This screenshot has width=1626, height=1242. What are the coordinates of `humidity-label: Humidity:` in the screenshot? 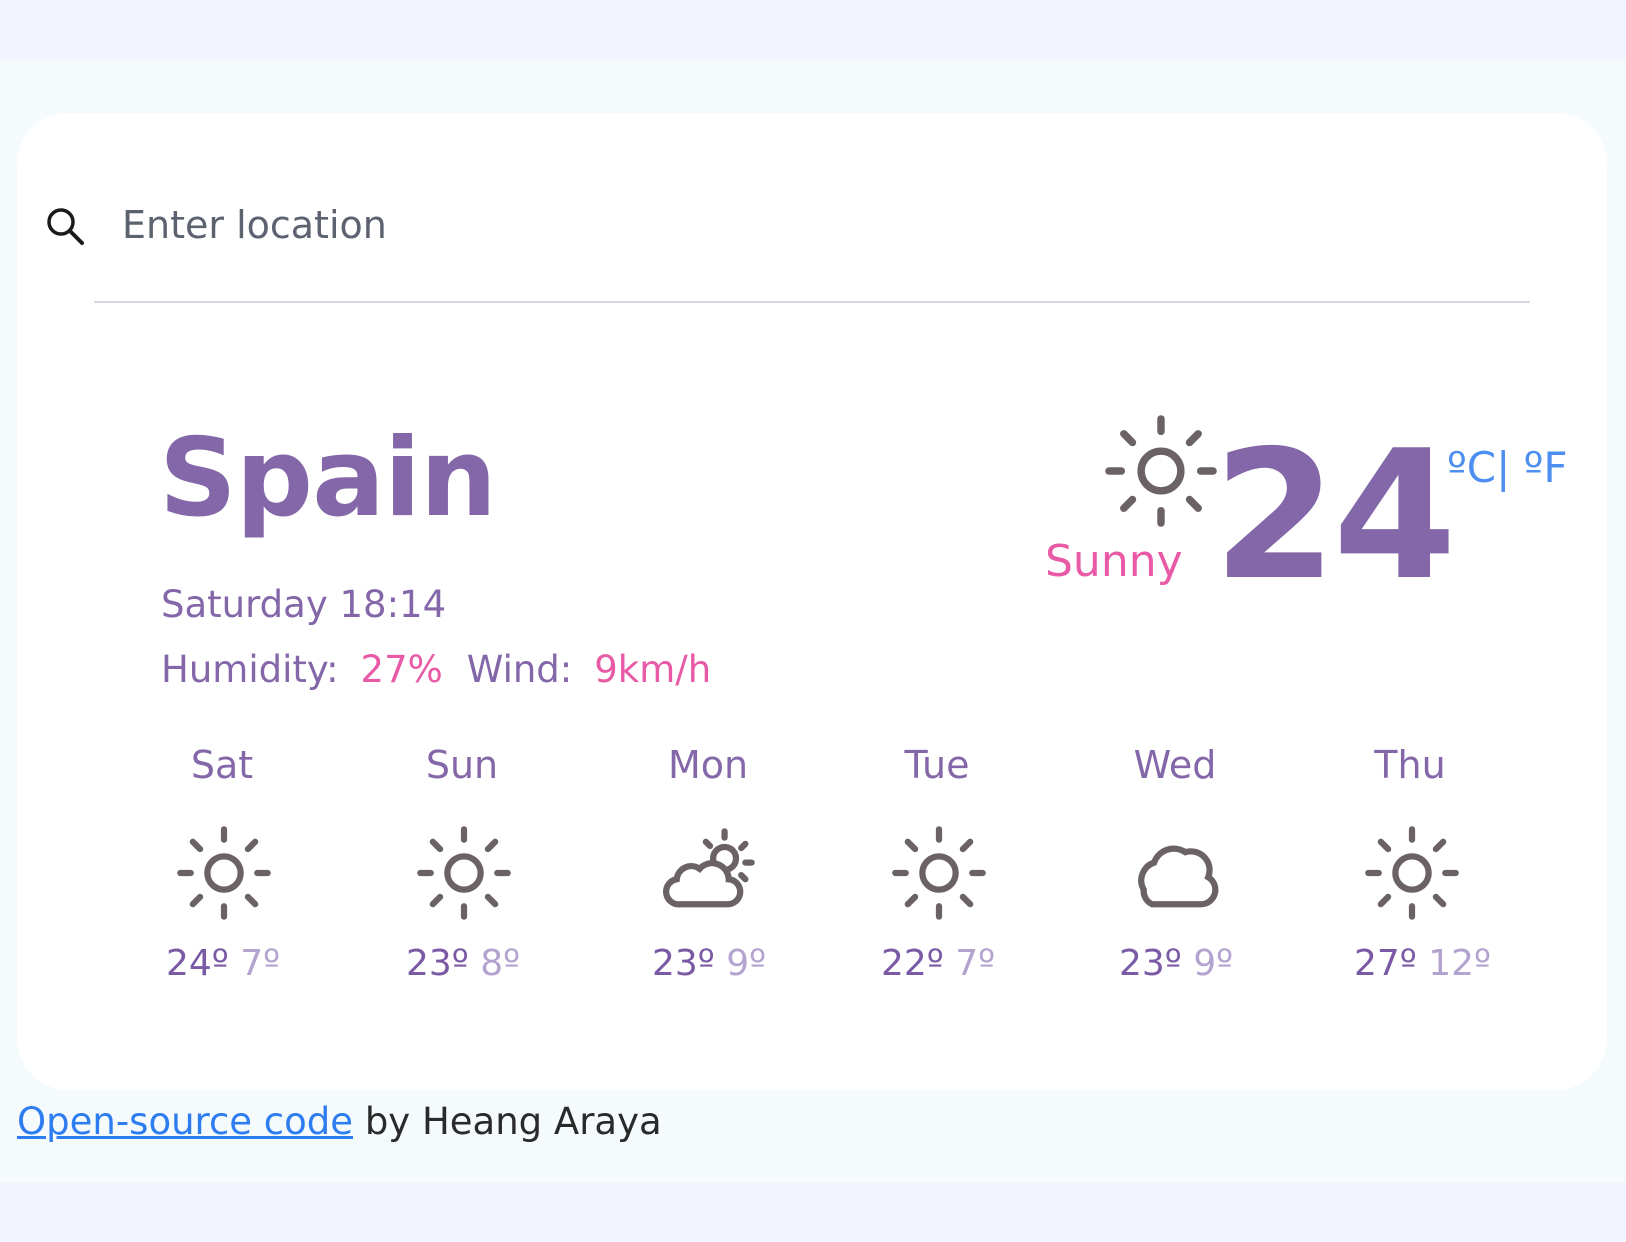 It's located at (250, 669).